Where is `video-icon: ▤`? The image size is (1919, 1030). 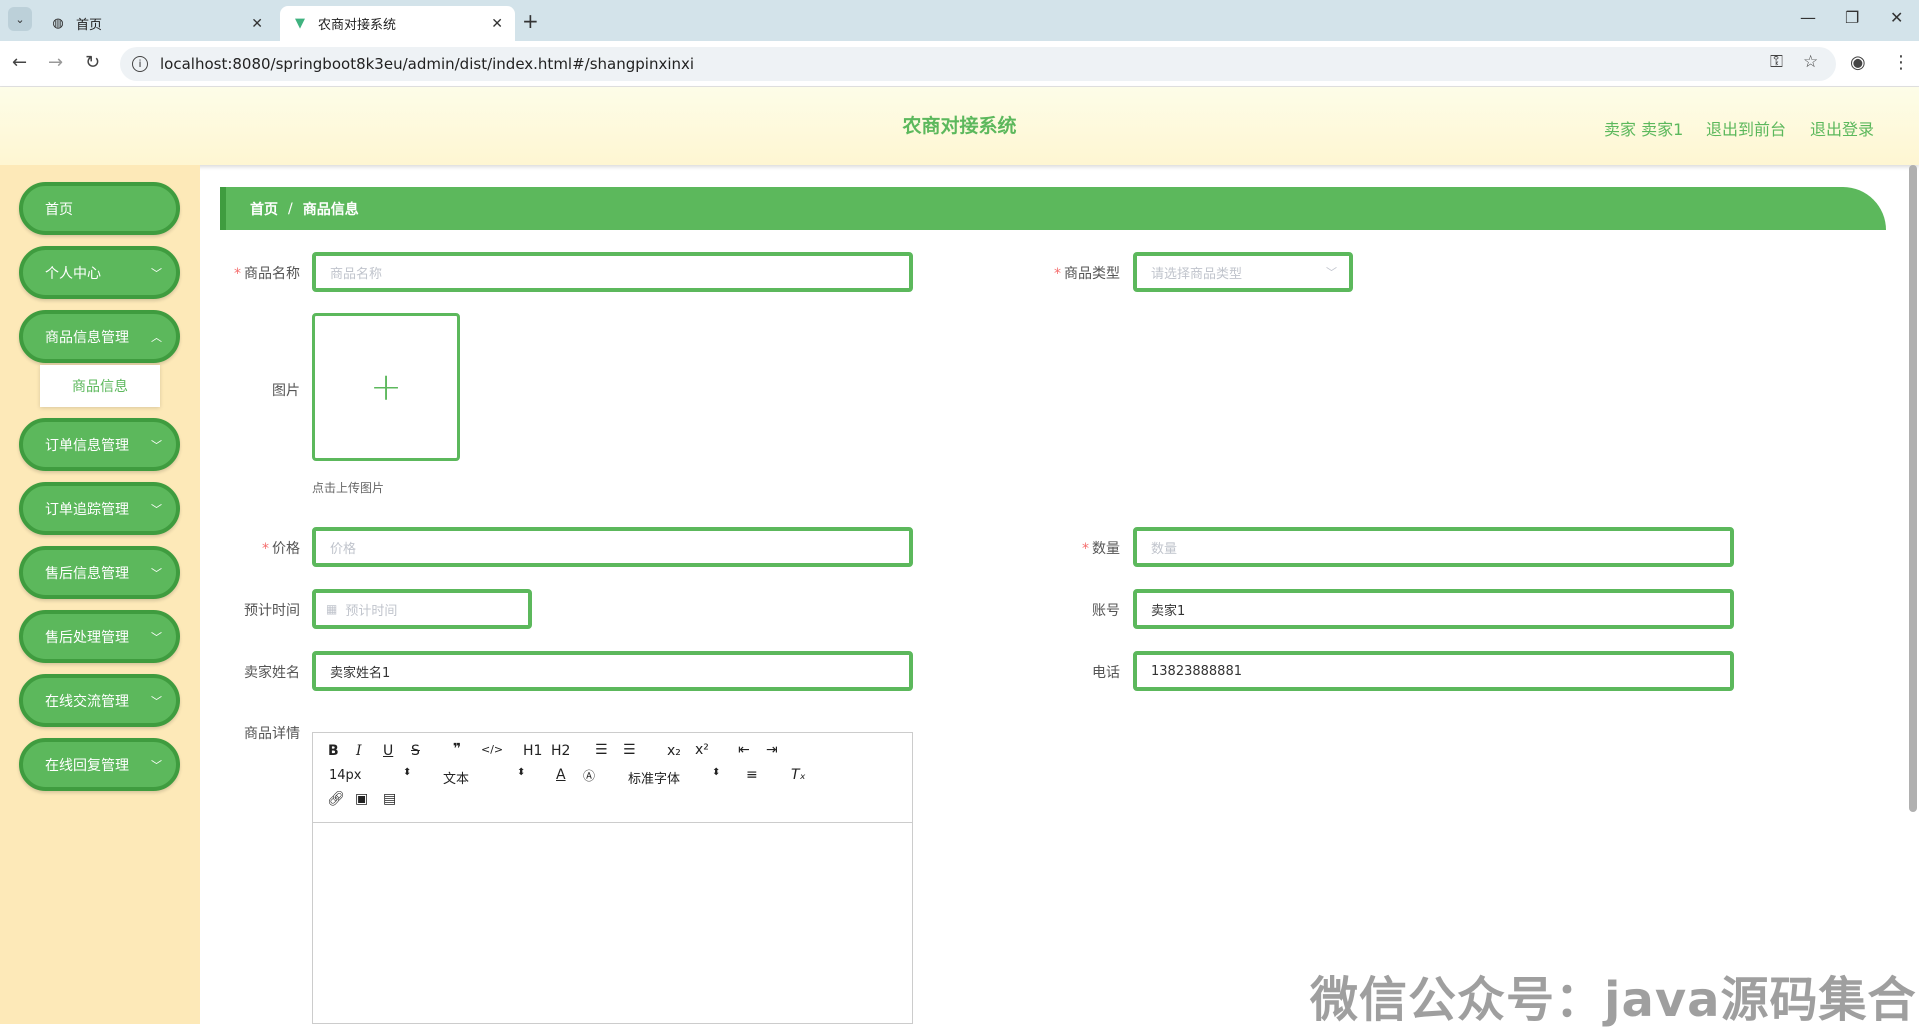
video-icon: ▤ is located at coordinates (389, 799).